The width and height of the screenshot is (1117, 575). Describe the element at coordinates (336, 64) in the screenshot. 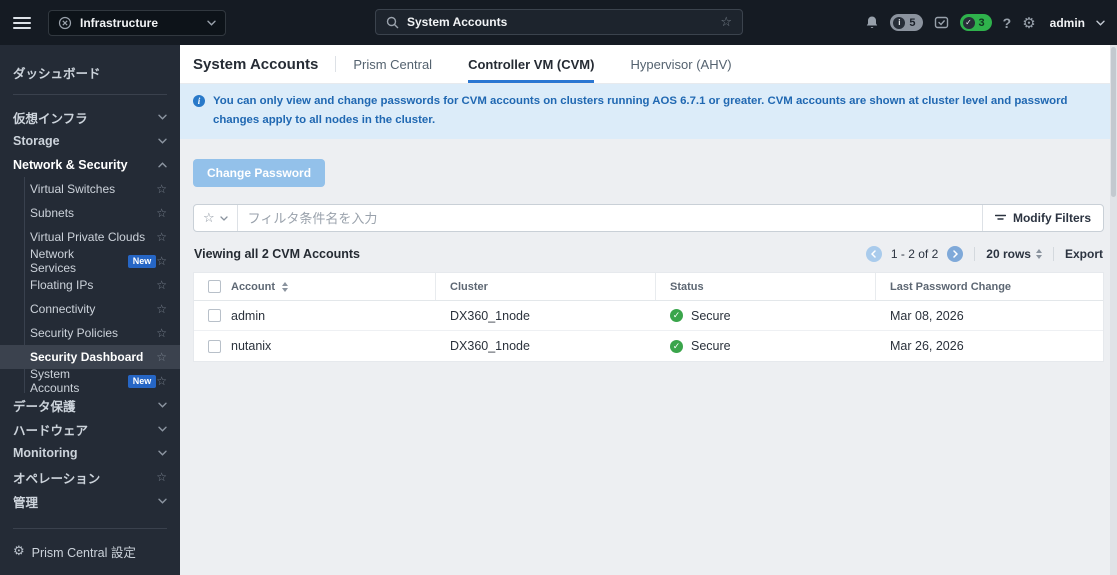

I see `title-separator` at that location.